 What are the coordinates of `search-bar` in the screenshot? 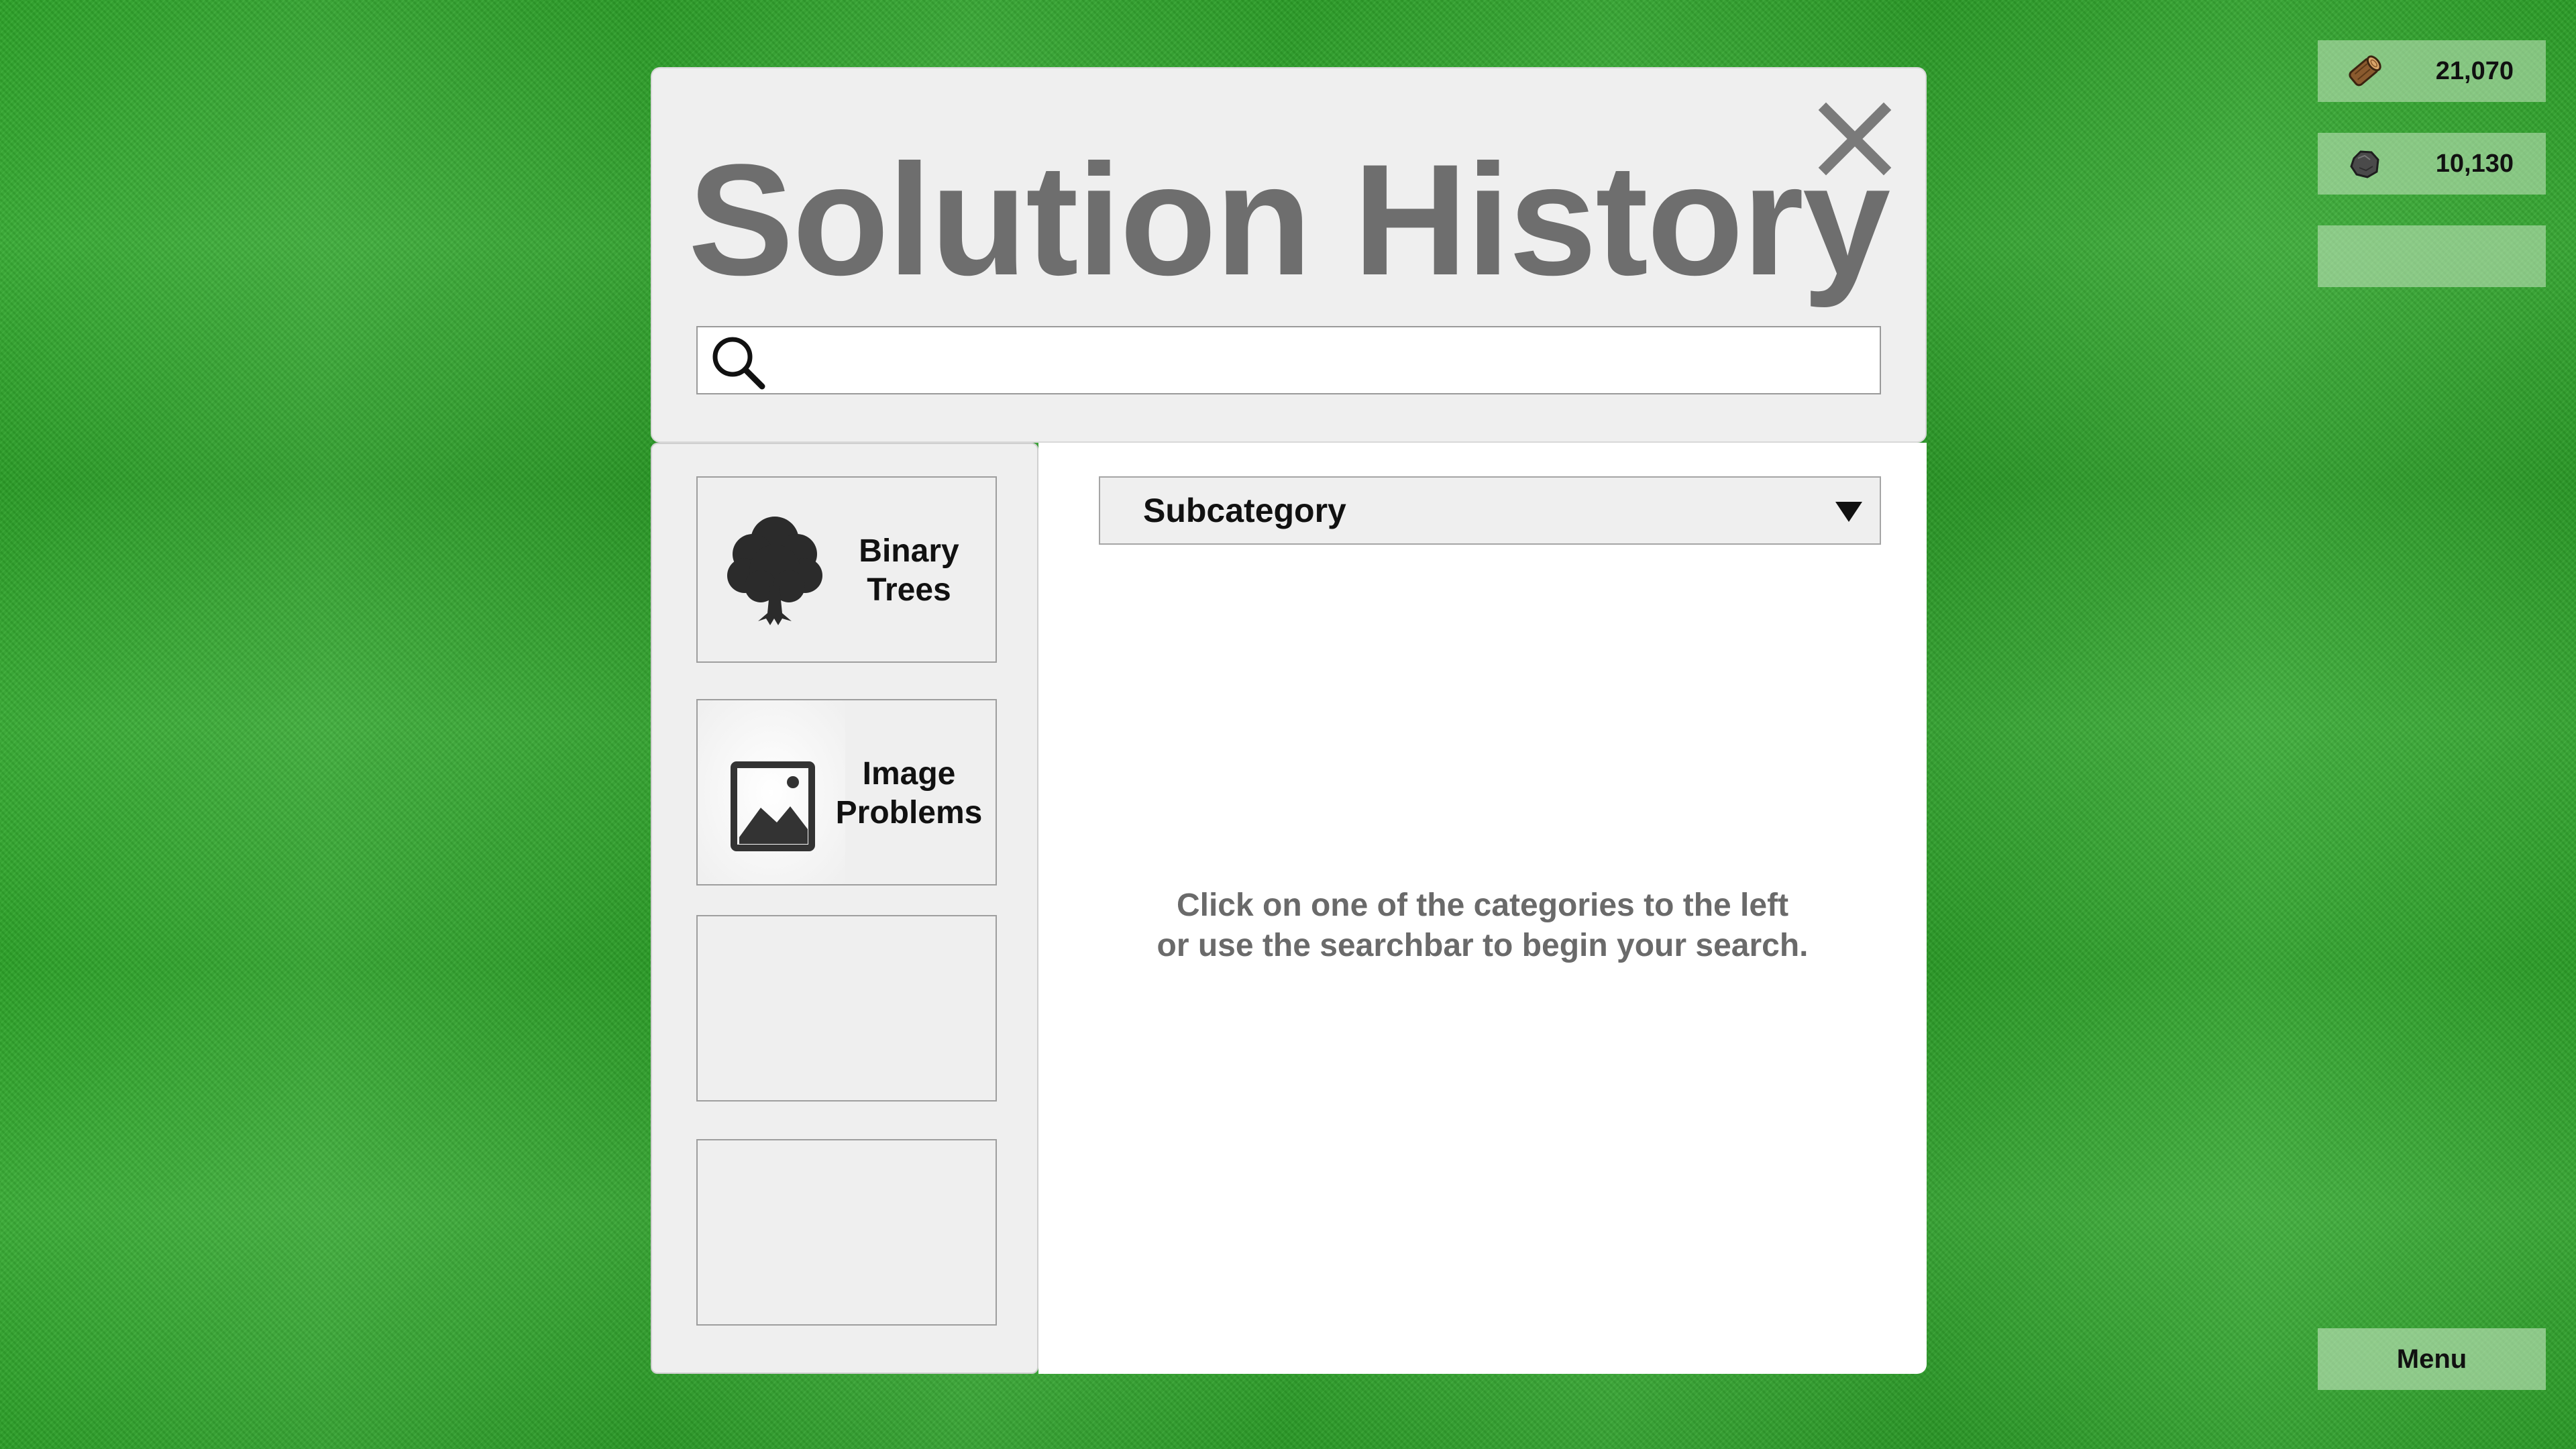 It's located at (1288, 360).